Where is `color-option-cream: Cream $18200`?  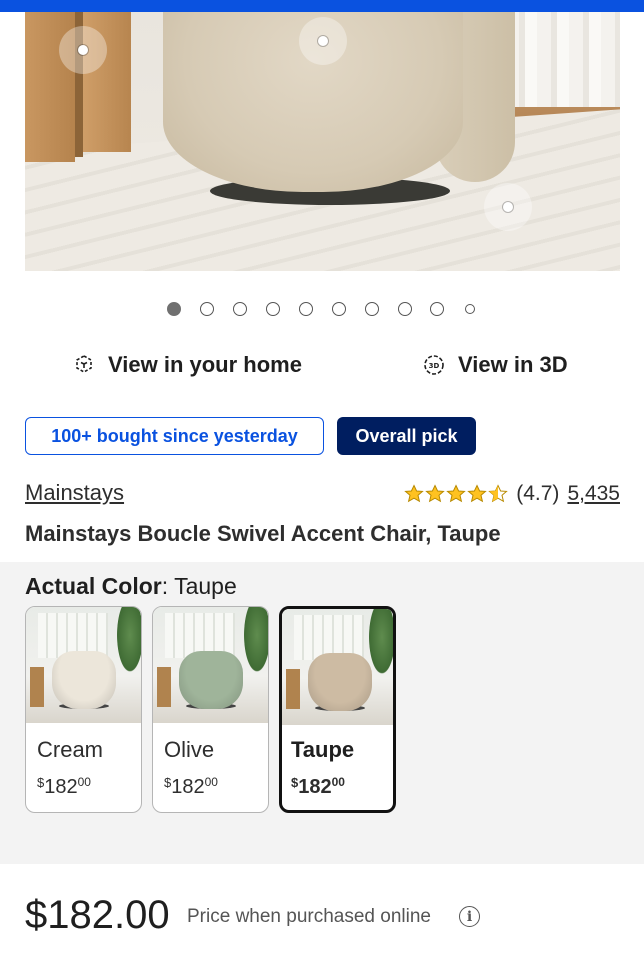
color-option-cream: Cream $18200 is located at coordinates (83, 709).